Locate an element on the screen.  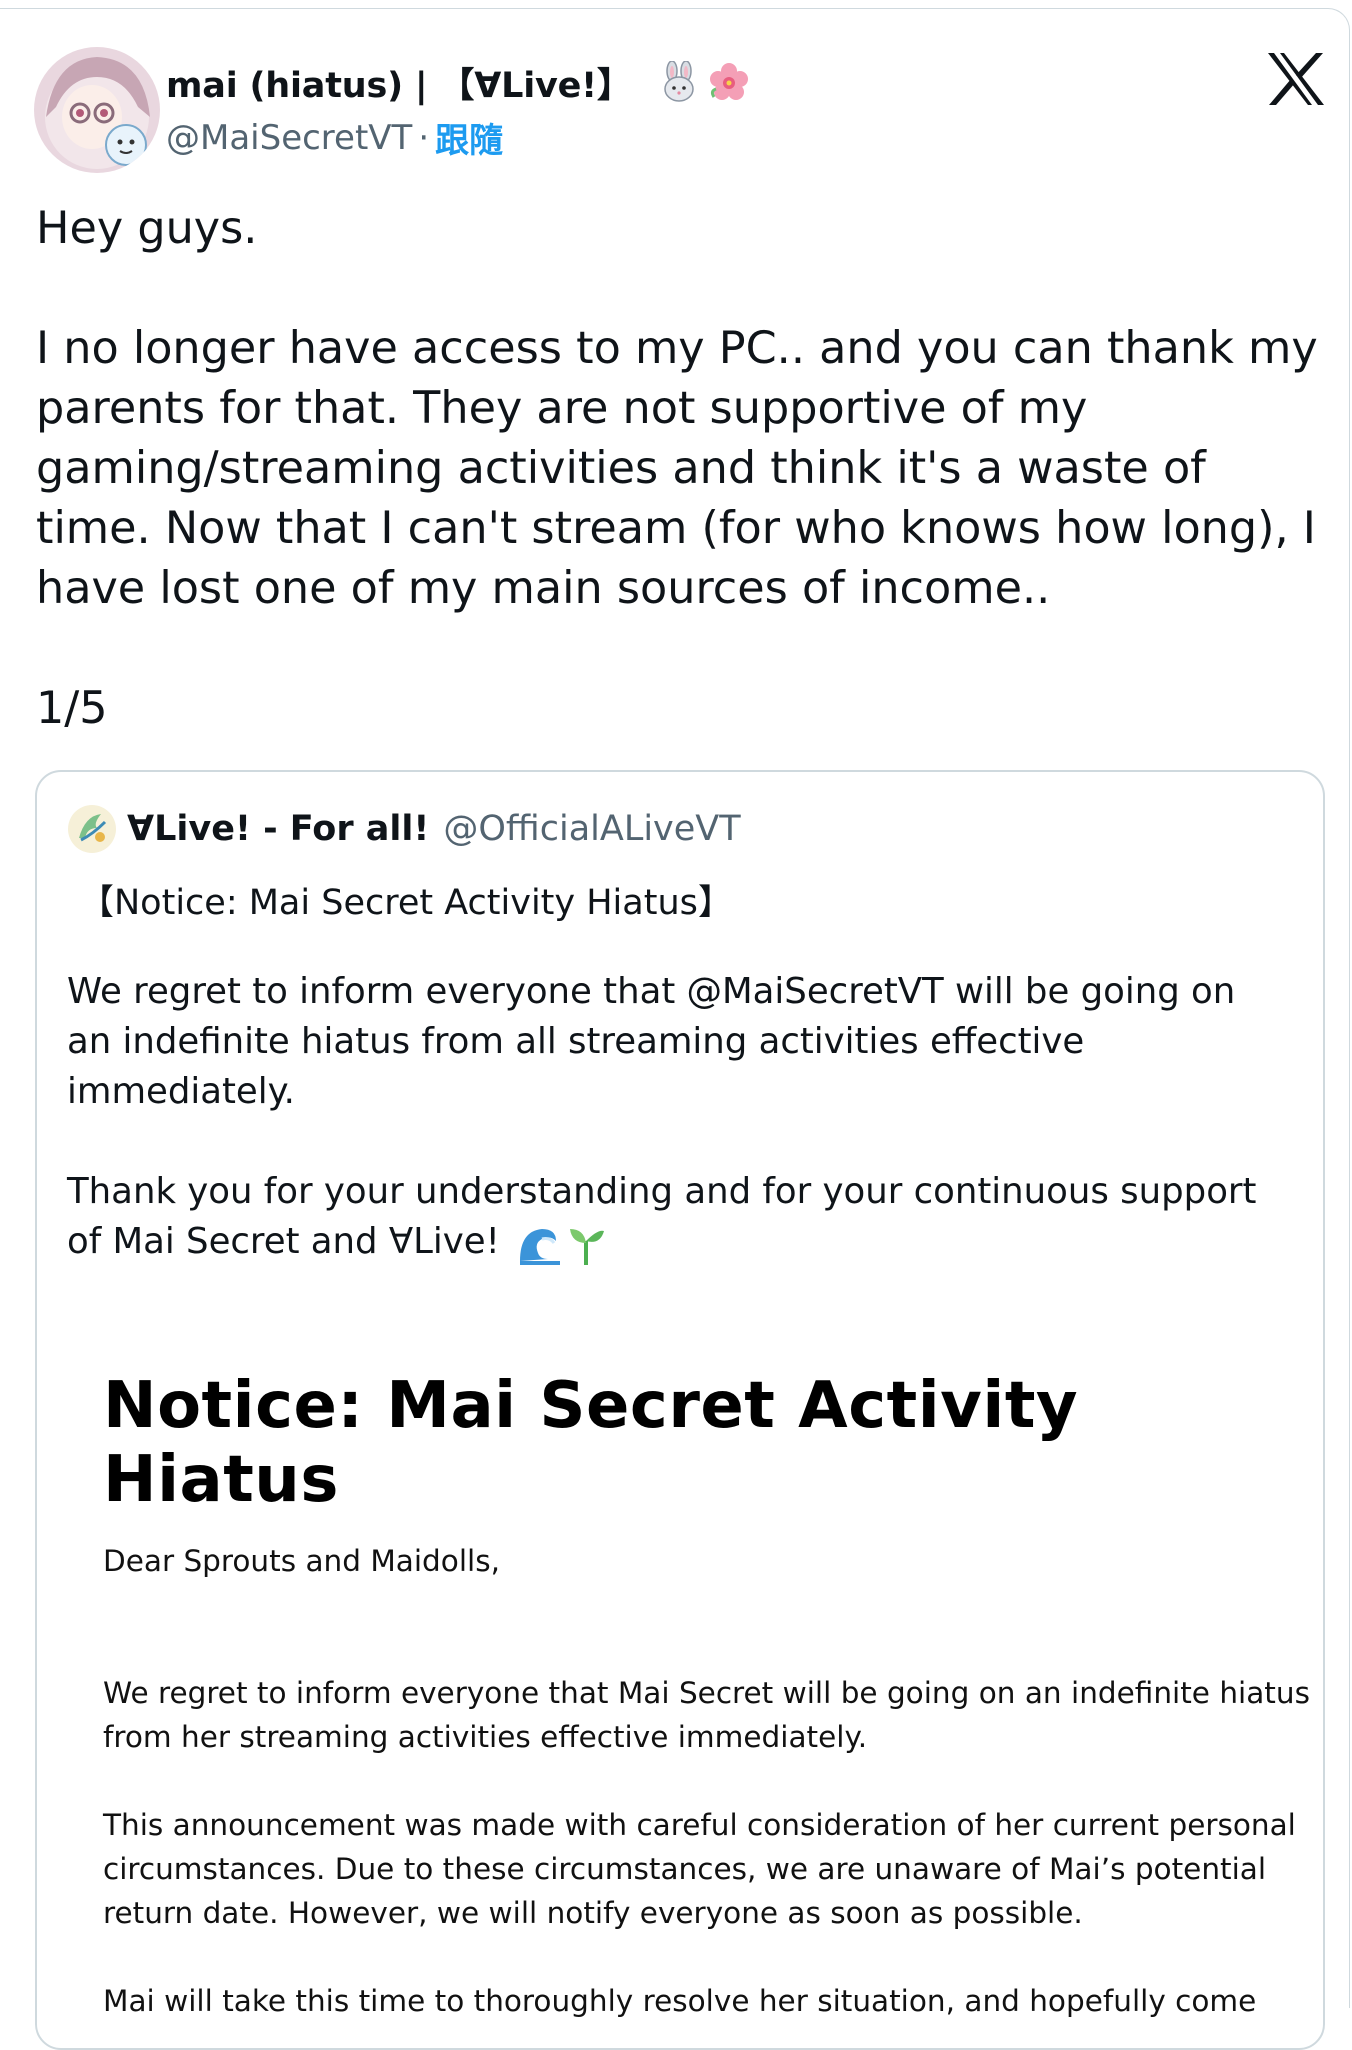
author-avatar is located at coordinates (97, 110).